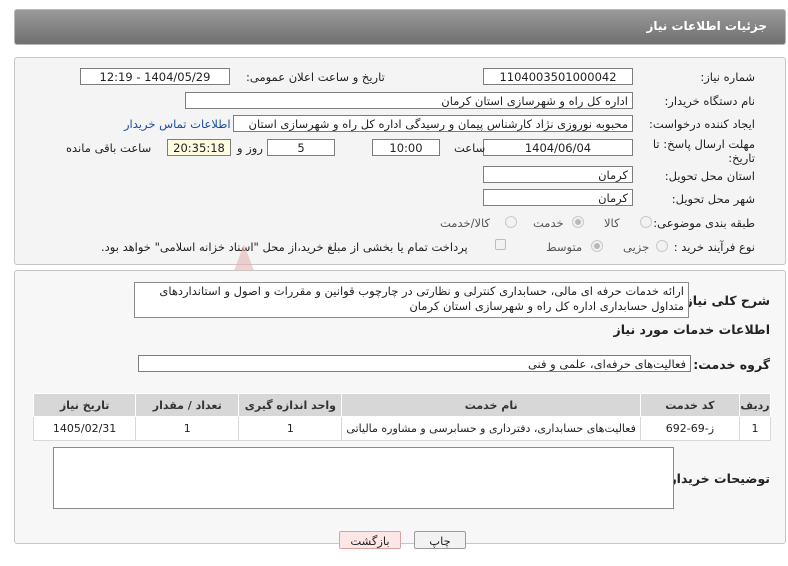 The image size is (788, 566). Describe the element at coordinates (706, 26) in the screenshot. I see `page-title: جزئیات اطلاعات نیاز` at that location.